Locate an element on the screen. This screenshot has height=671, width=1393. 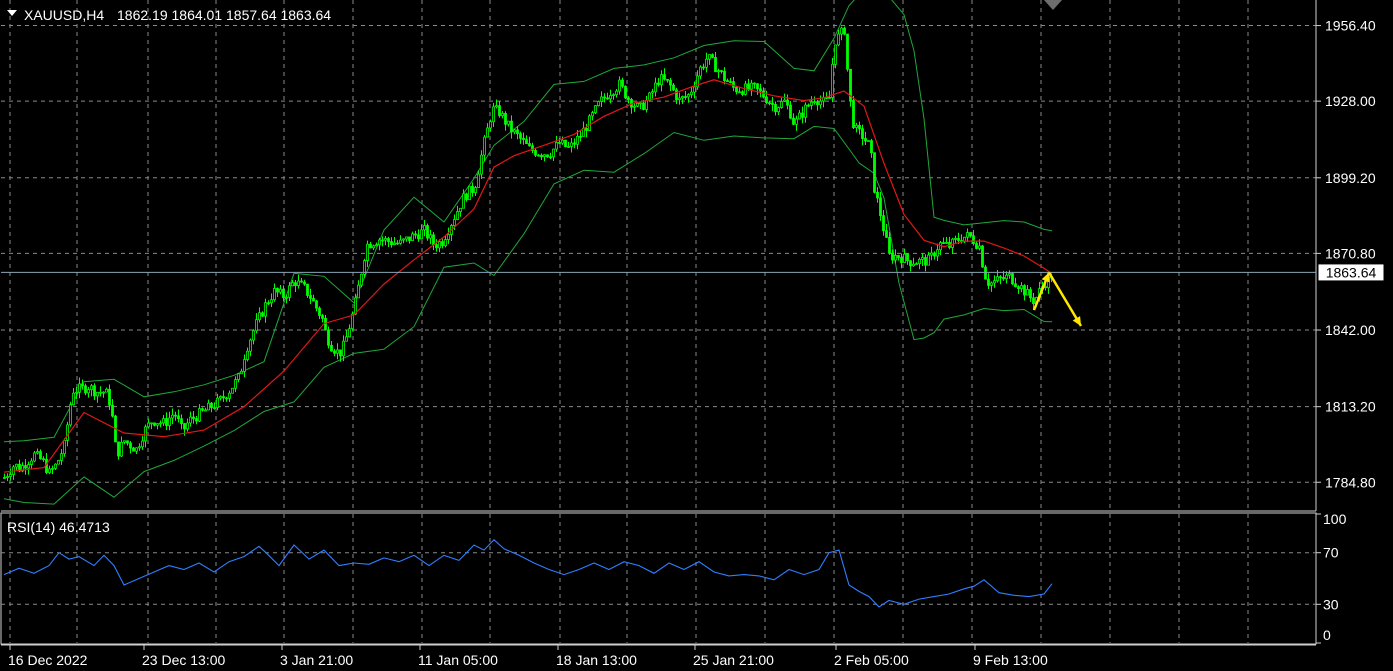
price-tick-label: 1956.40 is located at coordinates (1350, 26).